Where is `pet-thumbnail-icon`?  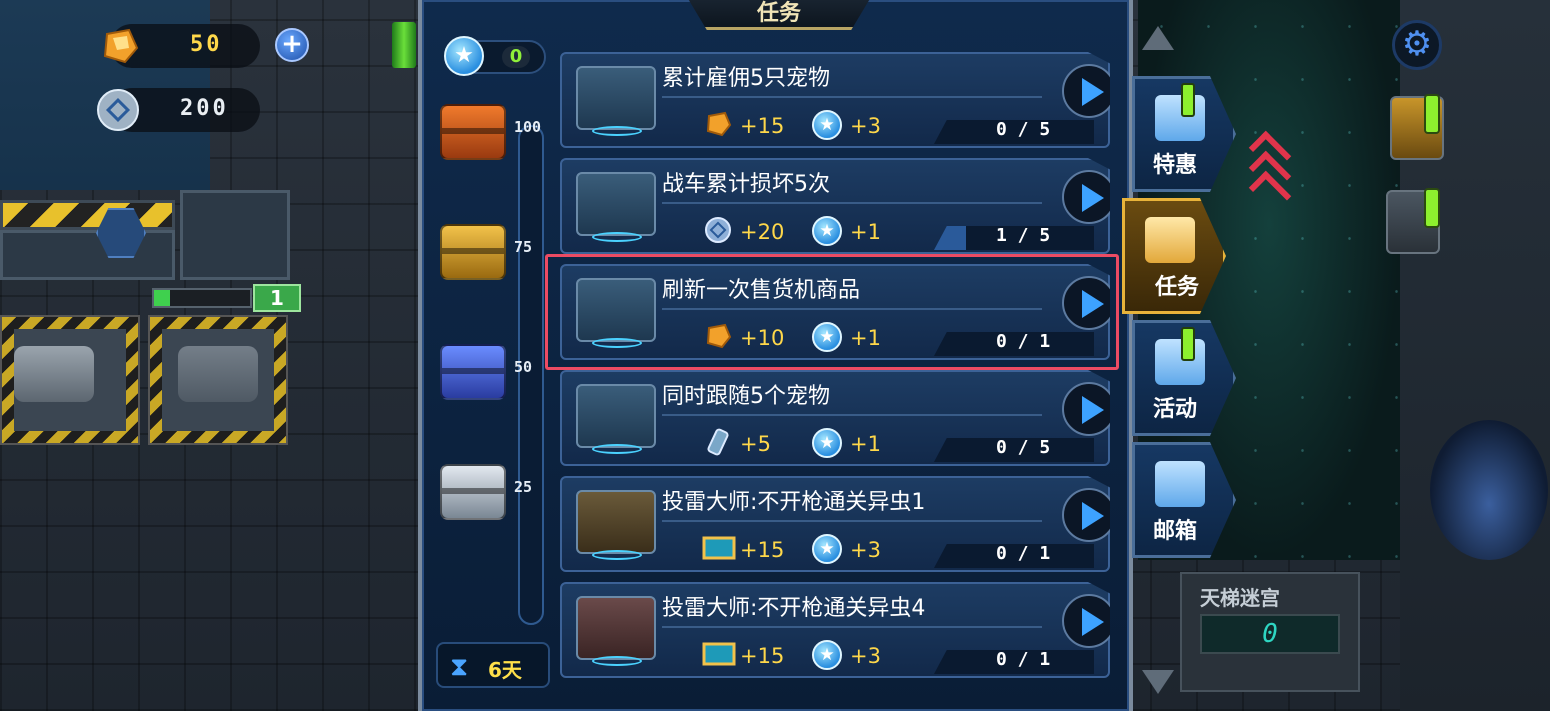 pet-thumbnail-icon is located at coordinates (616, 416).